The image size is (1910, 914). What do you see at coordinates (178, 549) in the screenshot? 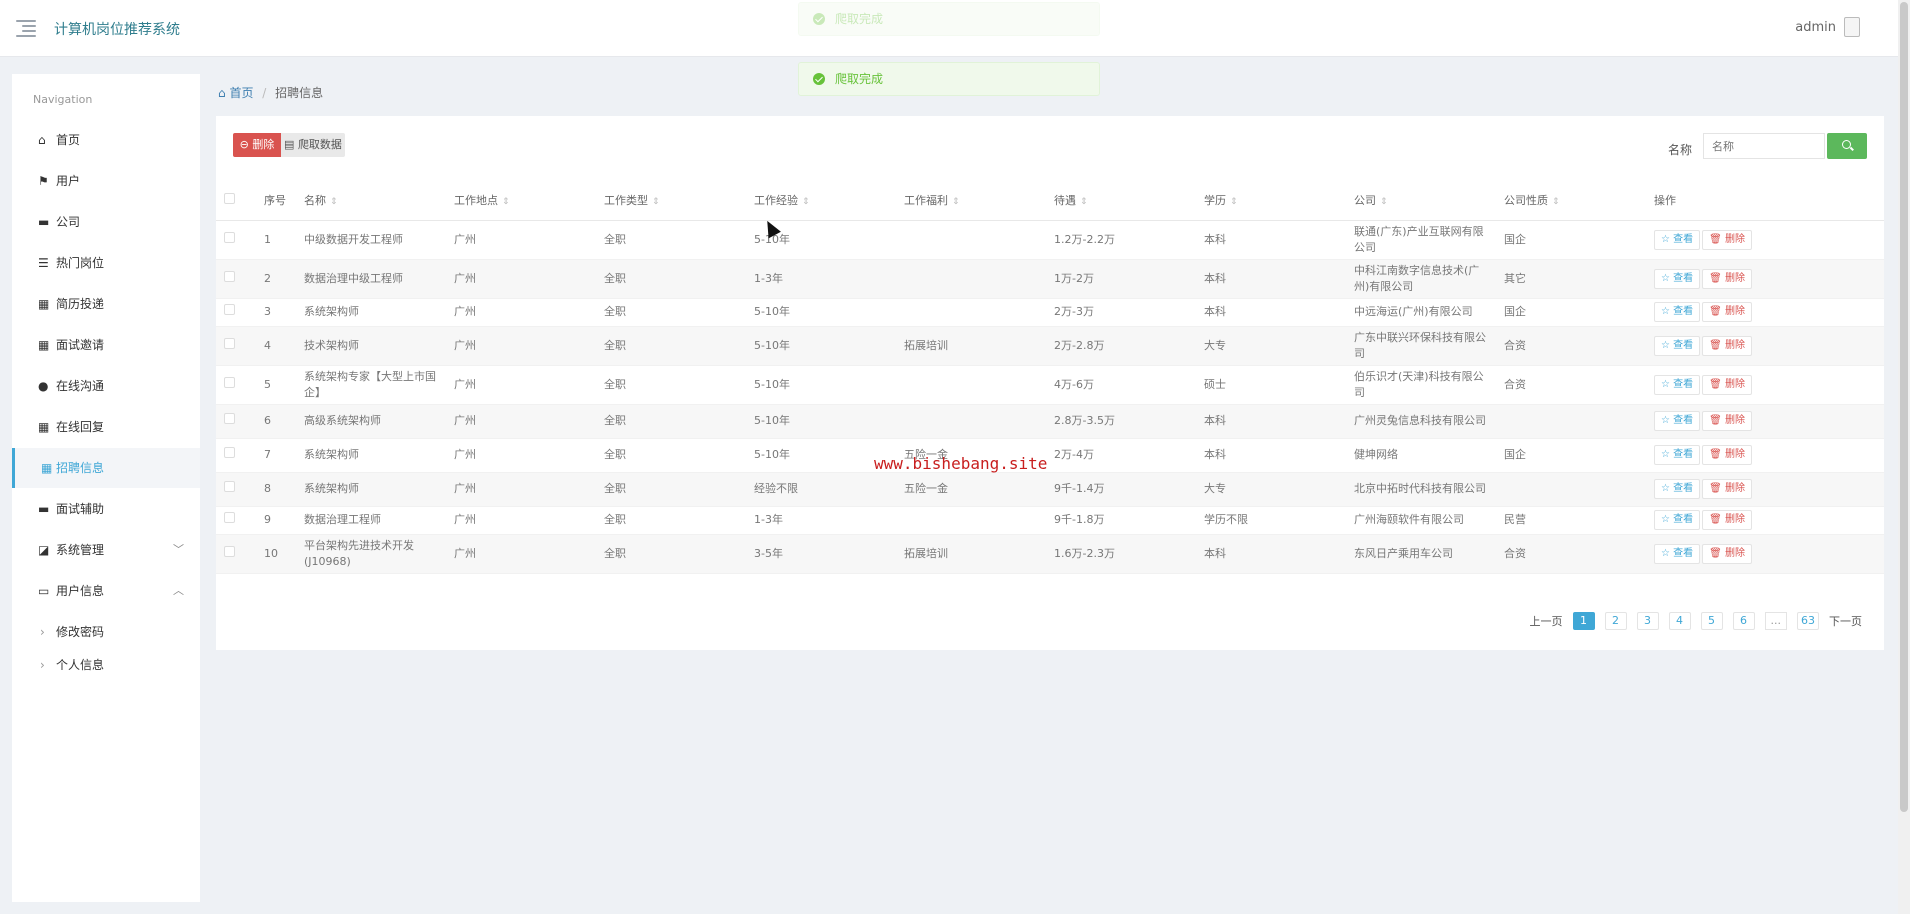
I see `chevron-icon: ﹀` at bounding box center [178, 549].